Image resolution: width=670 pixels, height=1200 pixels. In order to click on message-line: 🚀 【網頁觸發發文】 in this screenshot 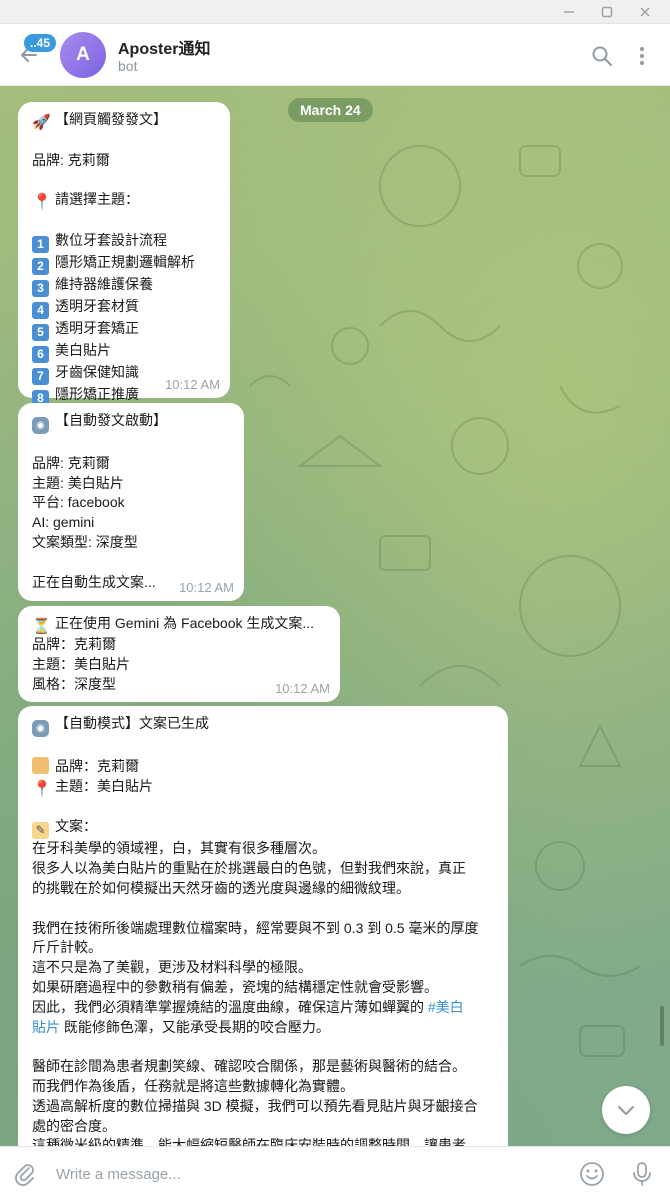, I will do `click(99, 121)`.